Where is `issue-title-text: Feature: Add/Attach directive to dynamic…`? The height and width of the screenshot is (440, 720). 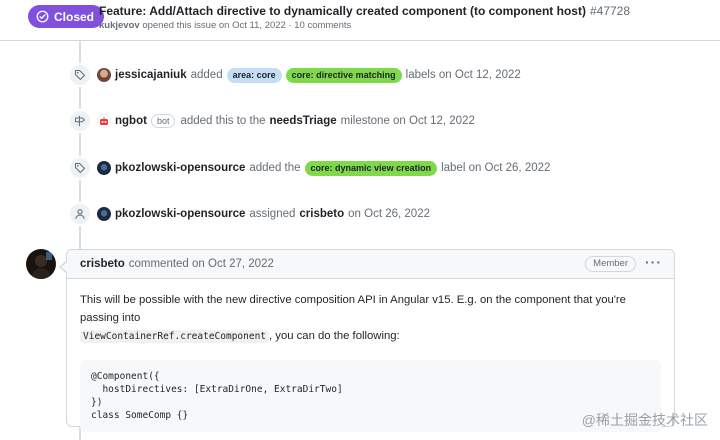 issue-title-text: Feature: Add/Attach directive to dynamic… is located at coordinates (342, 11).